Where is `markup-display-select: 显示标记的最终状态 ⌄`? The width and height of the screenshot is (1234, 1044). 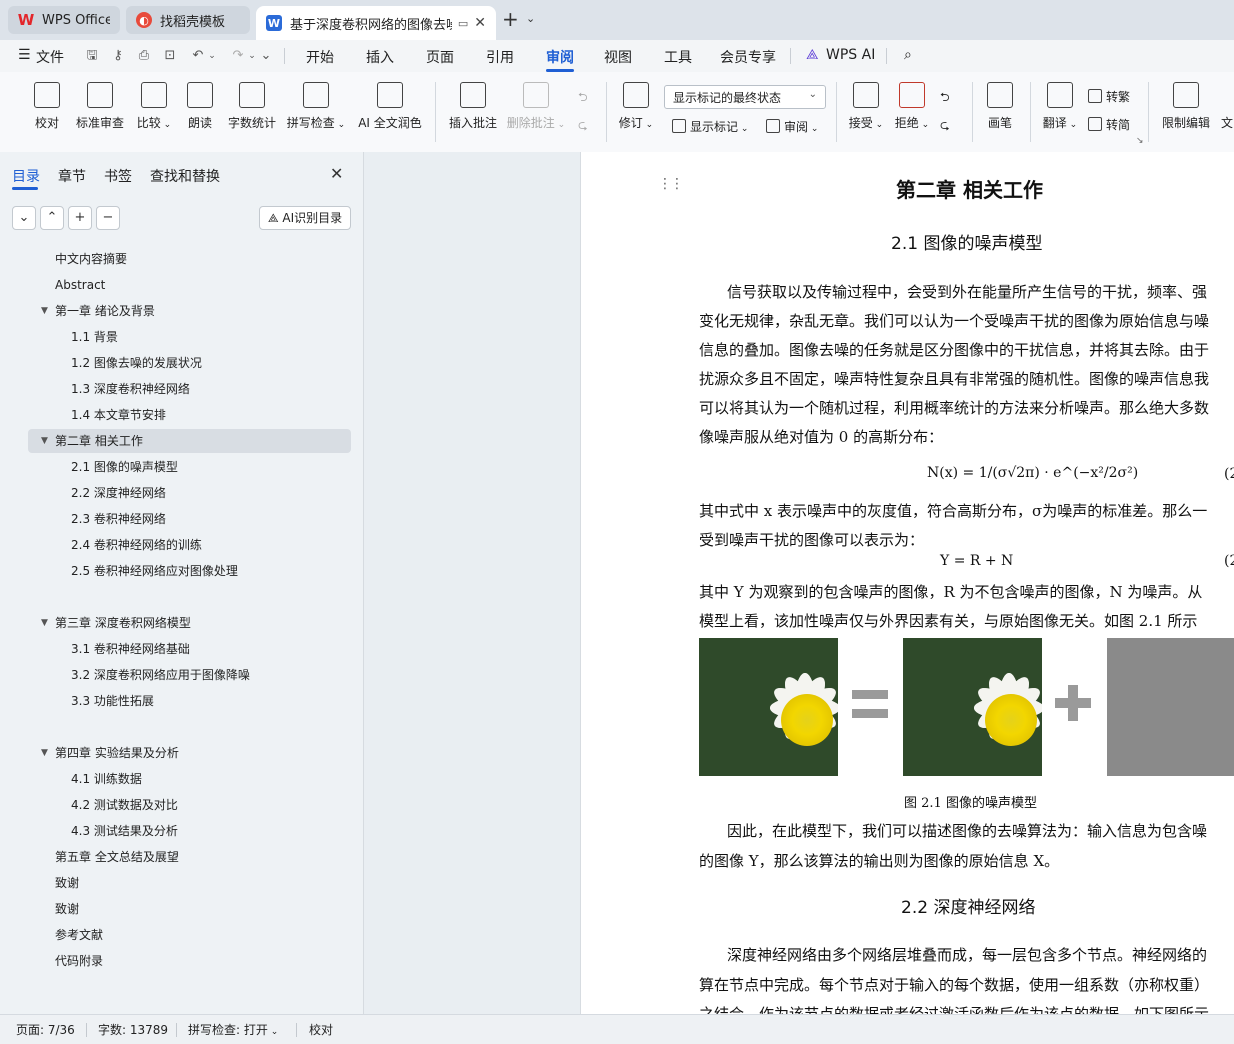
markup-display-select: 显示标记的最终状态 ⌄ is located at coordinates (745, 97).